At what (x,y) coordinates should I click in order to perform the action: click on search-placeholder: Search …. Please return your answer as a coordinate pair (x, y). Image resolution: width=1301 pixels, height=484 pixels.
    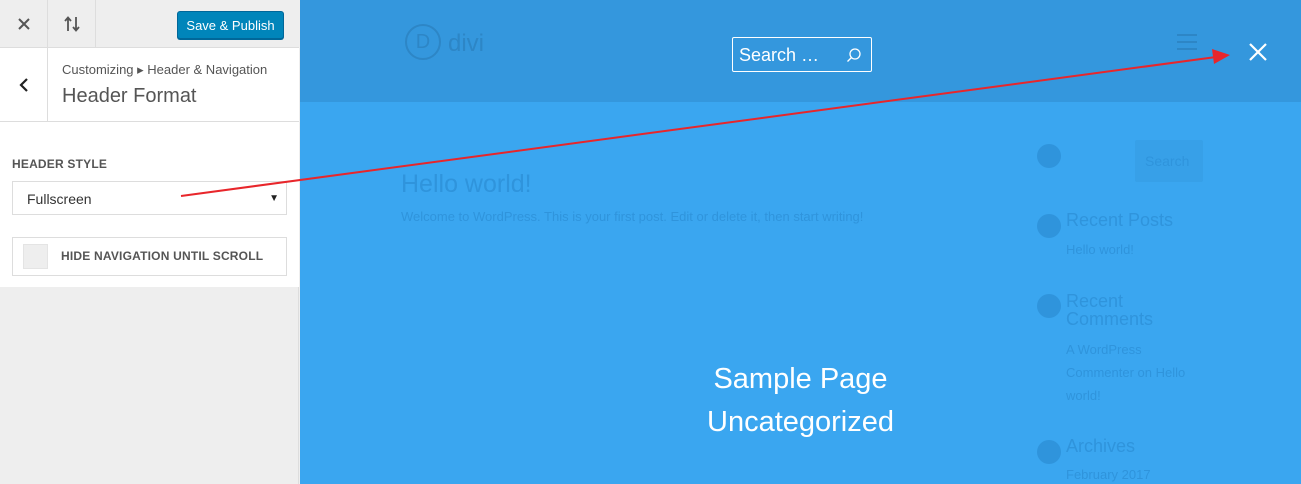
    Looking at the image, I should click on (779, 55).